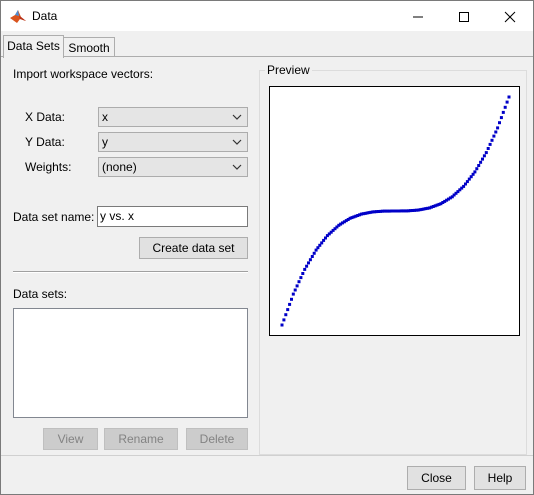 The width and height of the screenshot is (534, 495). I want to click on help-button: Help, so click(500, 478).